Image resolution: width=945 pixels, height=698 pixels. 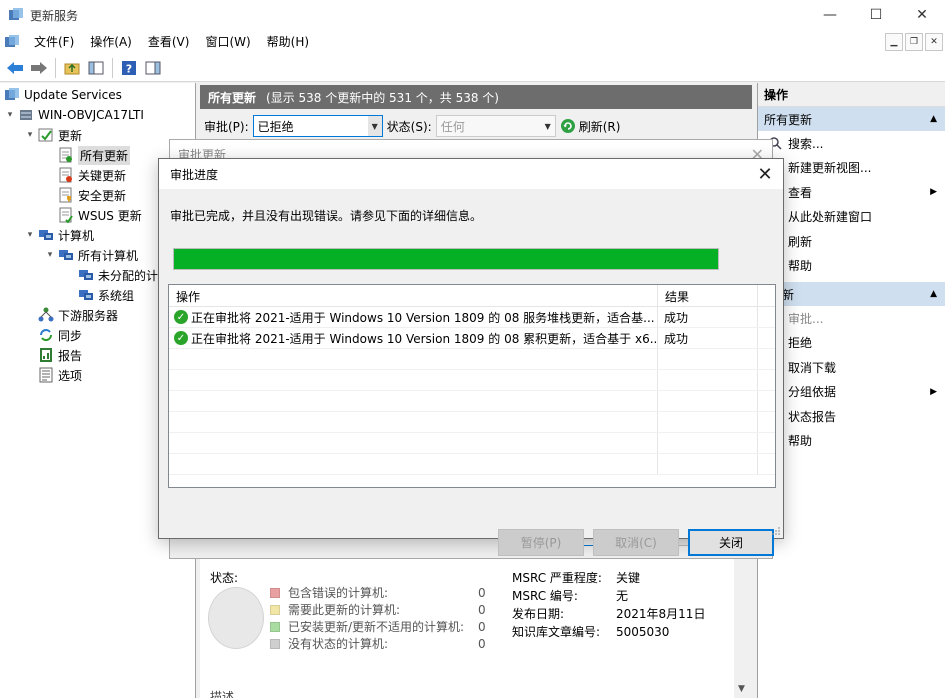 What do you see at coordinates (236, 618) in the screenshot?
I see `status-pie-chart` at bounding box center [236, 618].